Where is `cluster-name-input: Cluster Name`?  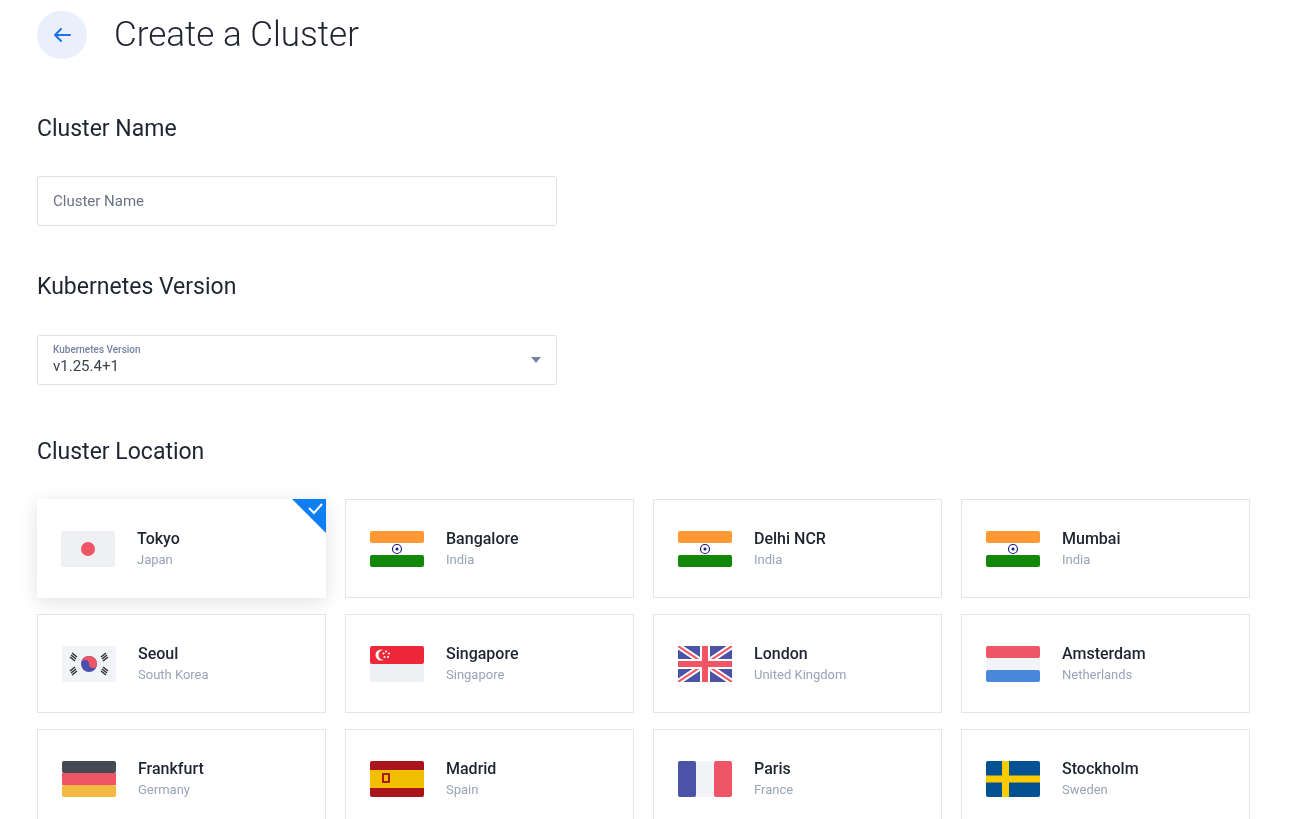
cluster-name-input: Cluster Name is located at coordinates (297, 201).